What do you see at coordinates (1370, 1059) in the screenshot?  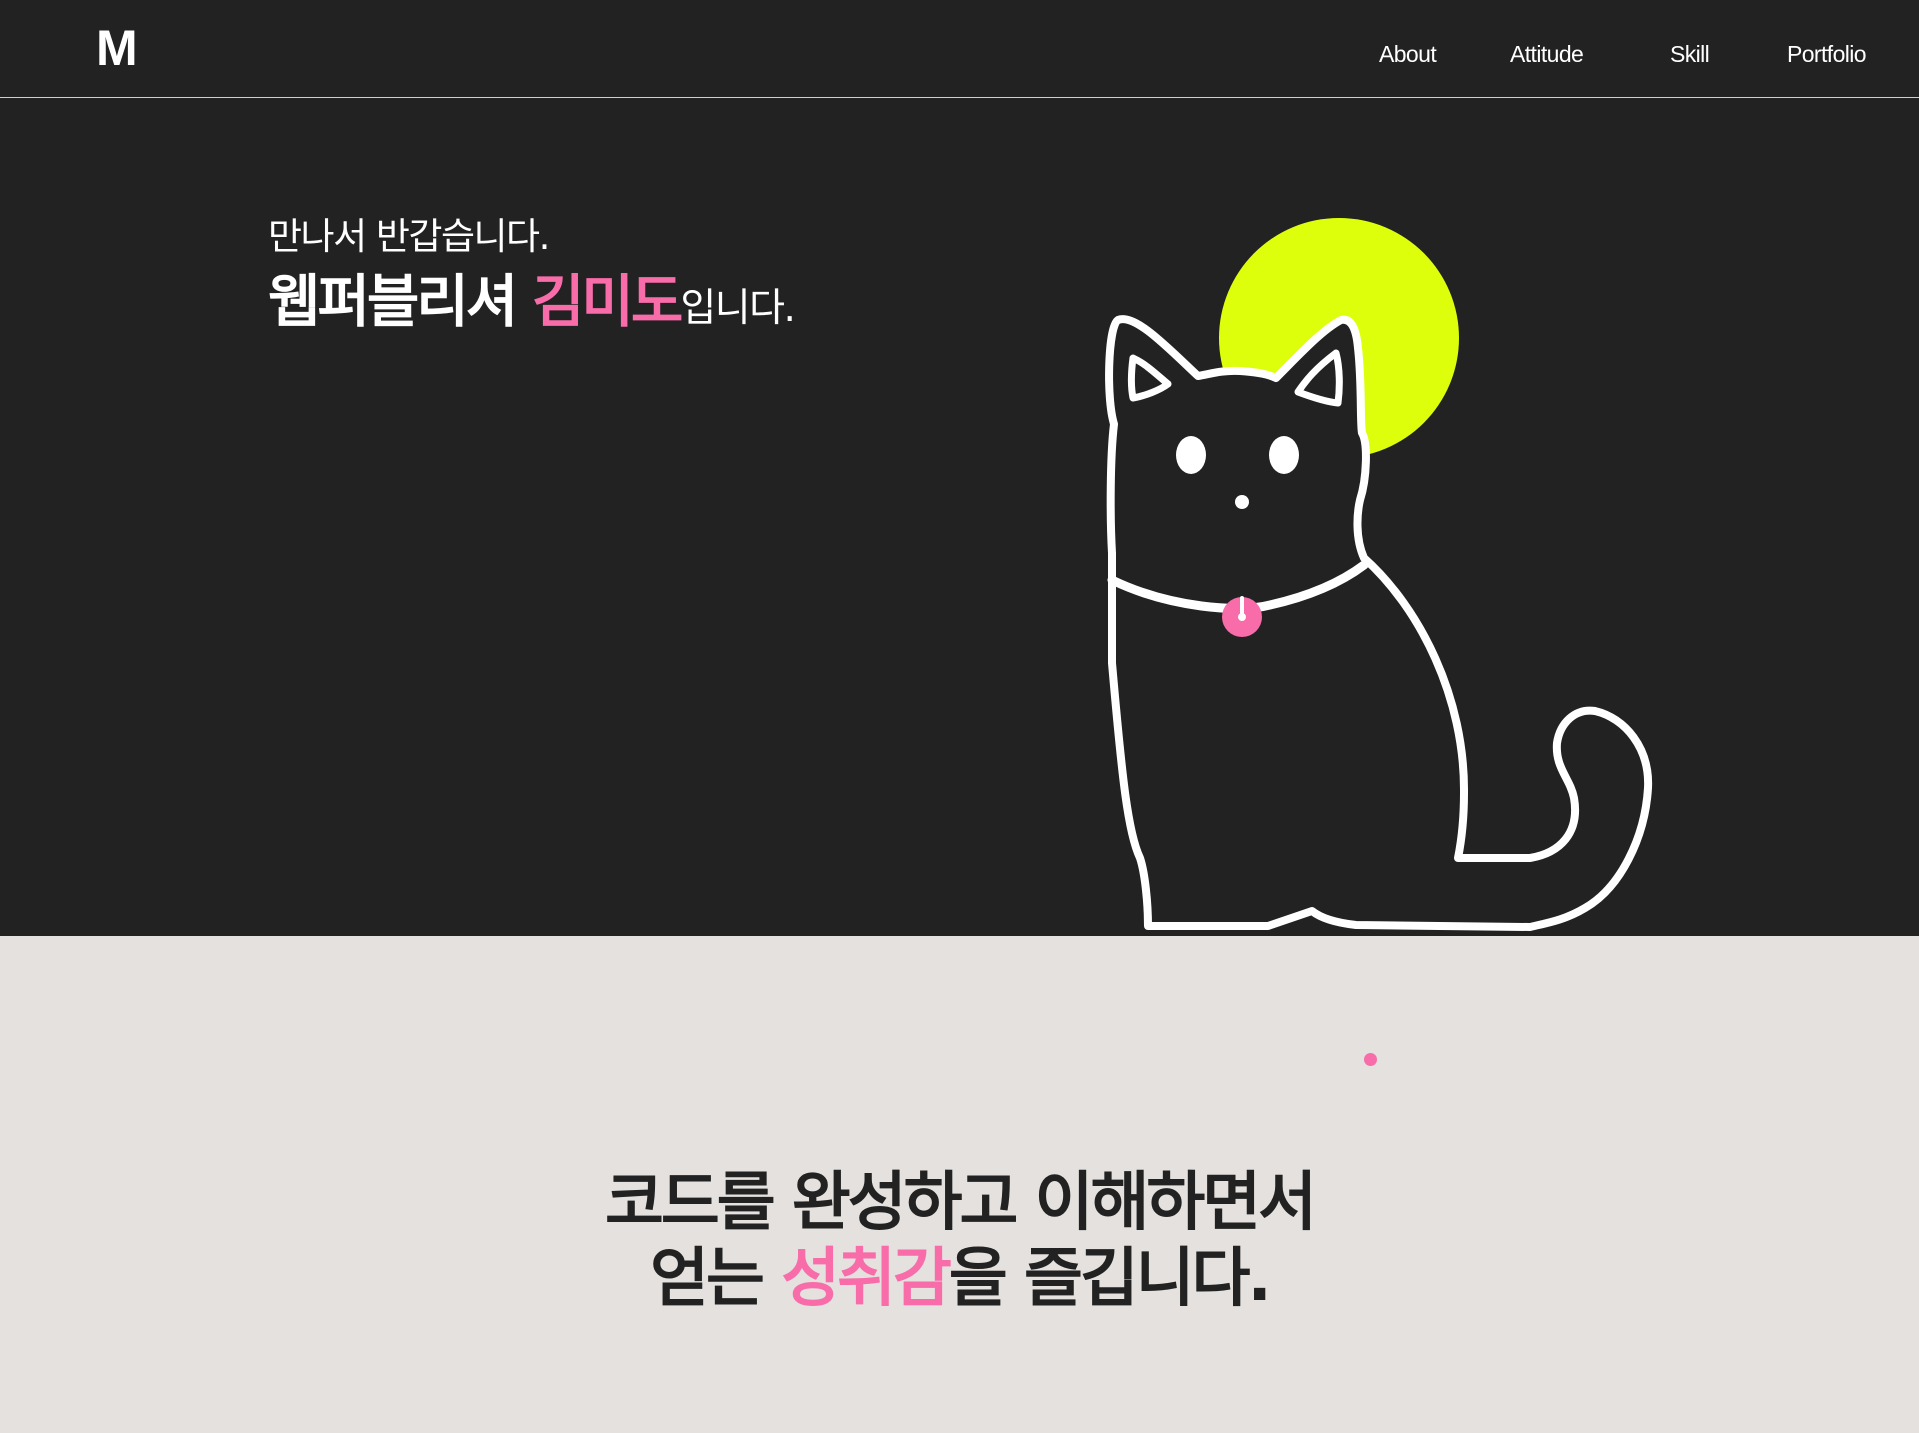 I see `decorative-dot` at bounding box center [1370, 1059].